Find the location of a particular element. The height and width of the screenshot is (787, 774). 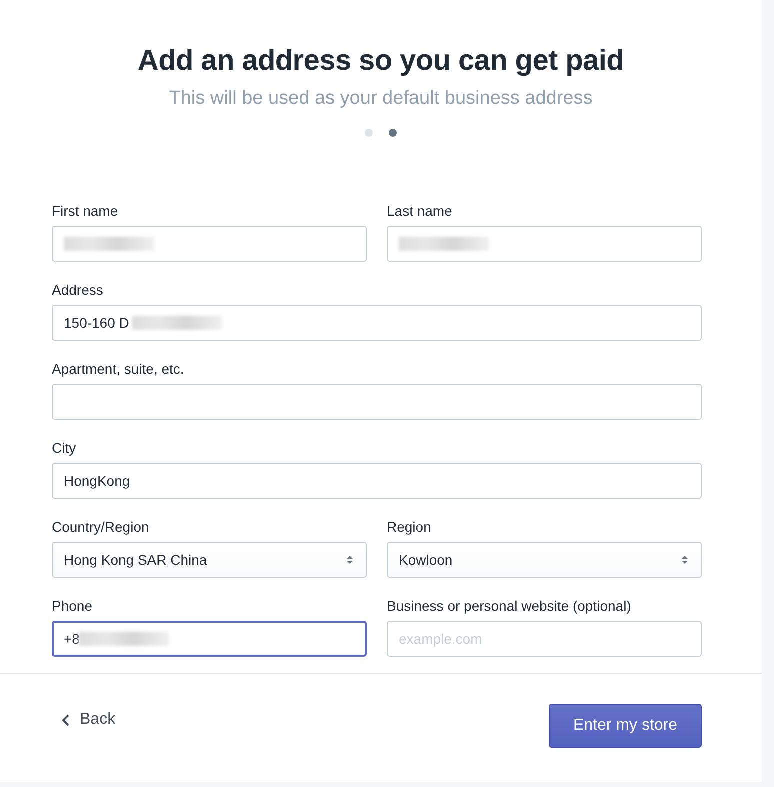

submit-button: Enter my store is located at coordinates (625, 726).